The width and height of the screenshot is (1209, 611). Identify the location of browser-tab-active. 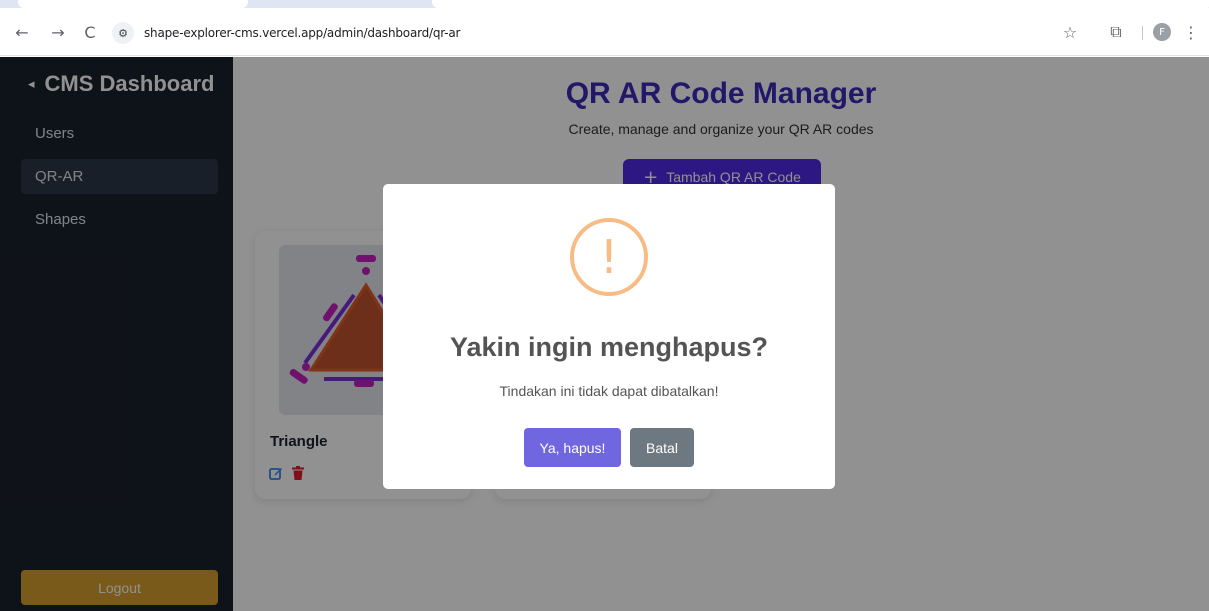
(820, 4).